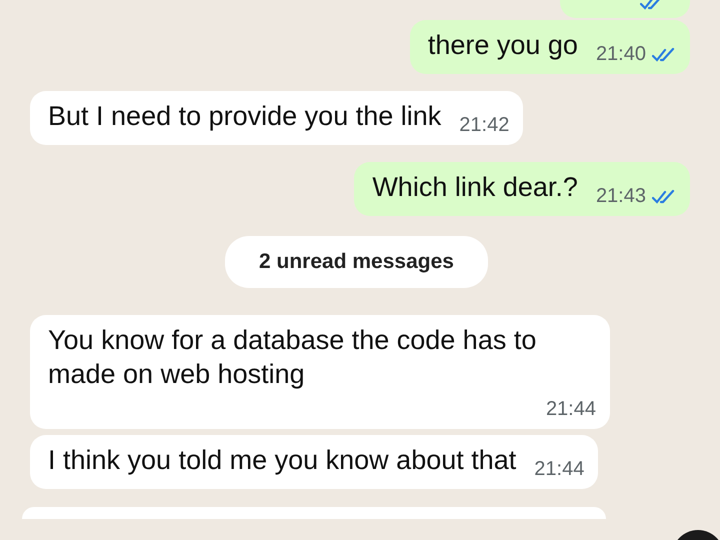 This screenshot has height=540, width=720. I want to click on message-text: there you go, so click(503, 45).